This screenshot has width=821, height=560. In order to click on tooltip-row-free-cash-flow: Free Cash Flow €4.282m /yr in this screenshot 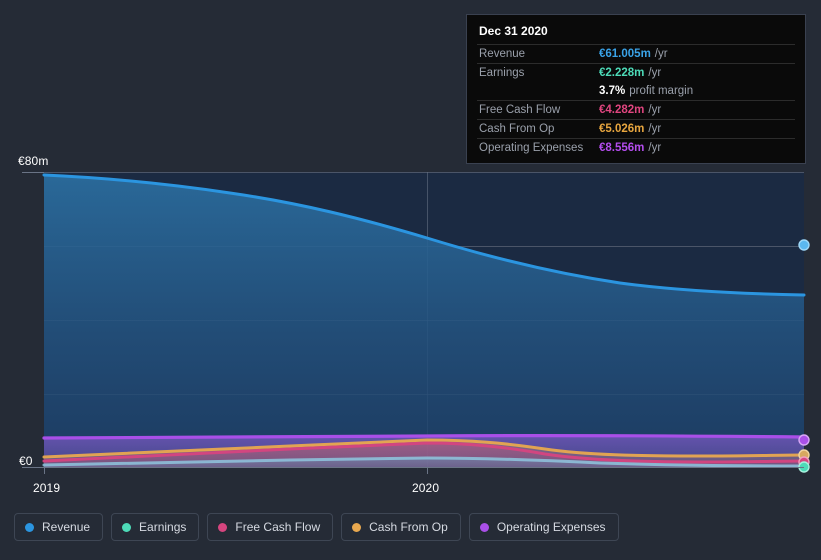, I will do `click(636, 109)`.